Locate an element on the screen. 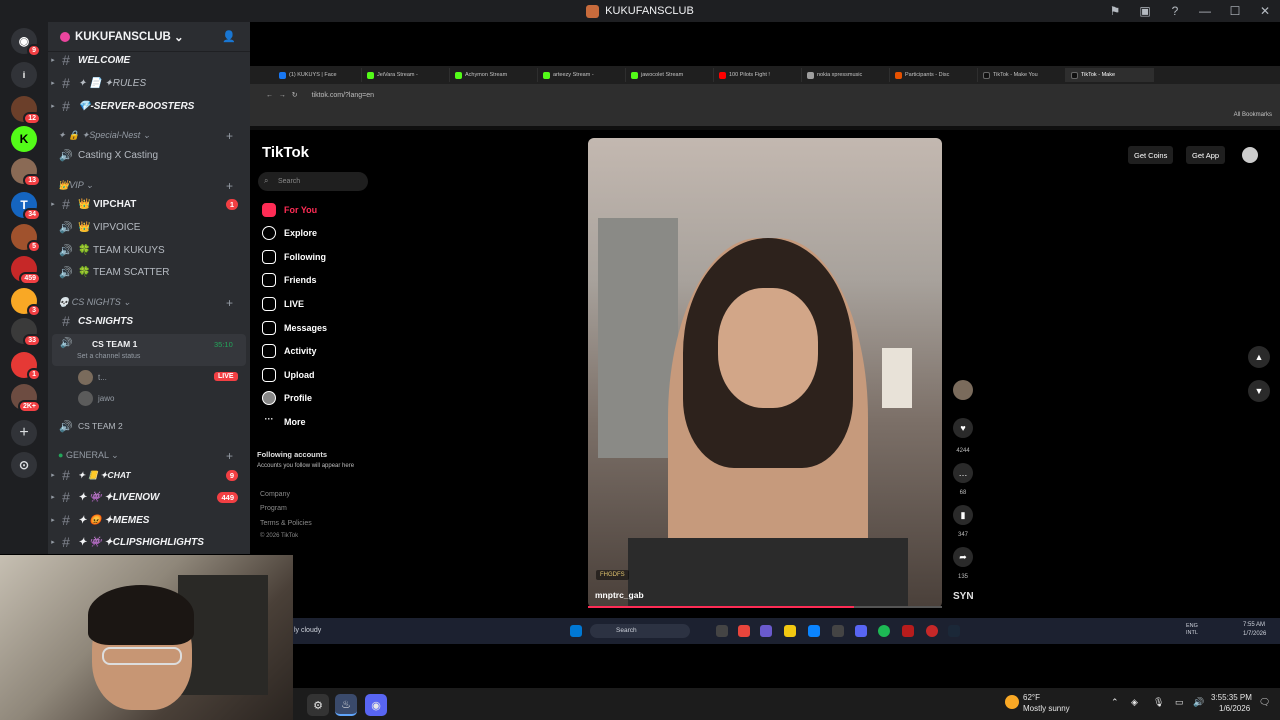 This screenshot has width=1280, height=720. category-cs-nights: 💀 CS NIGHTS ⌄ + is located at coordinates (145, 303).